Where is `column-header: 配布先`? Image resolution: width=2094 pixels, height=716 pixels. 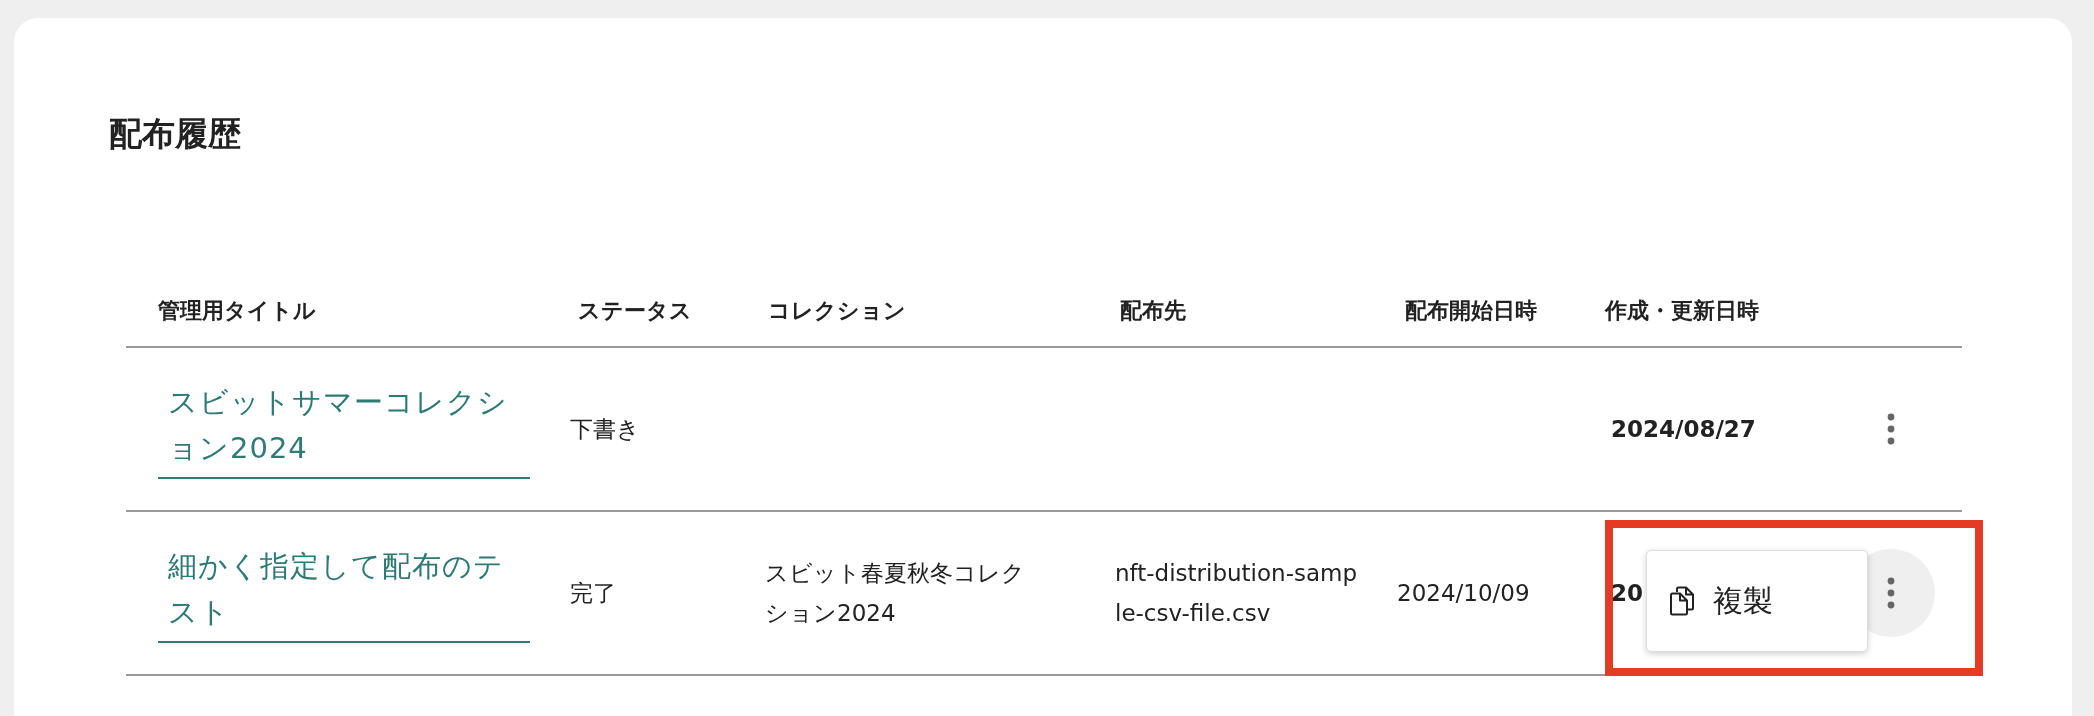 column-header: 配布先 is located at coordinates (1153, 310).